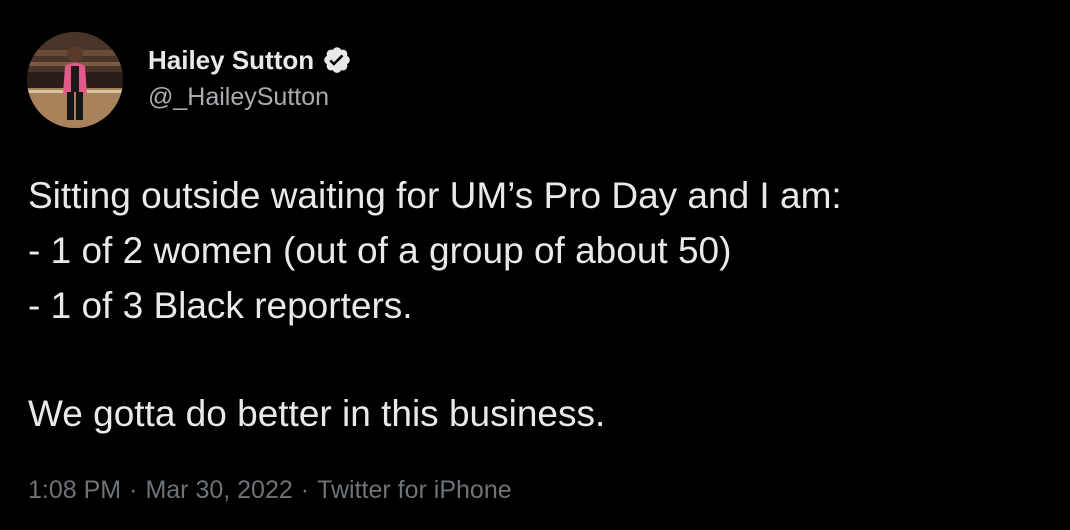  Describe the element at coordinates (317, 413) in the screenshot. I see `tweet-line: We gotta do better in this business.` at that location.